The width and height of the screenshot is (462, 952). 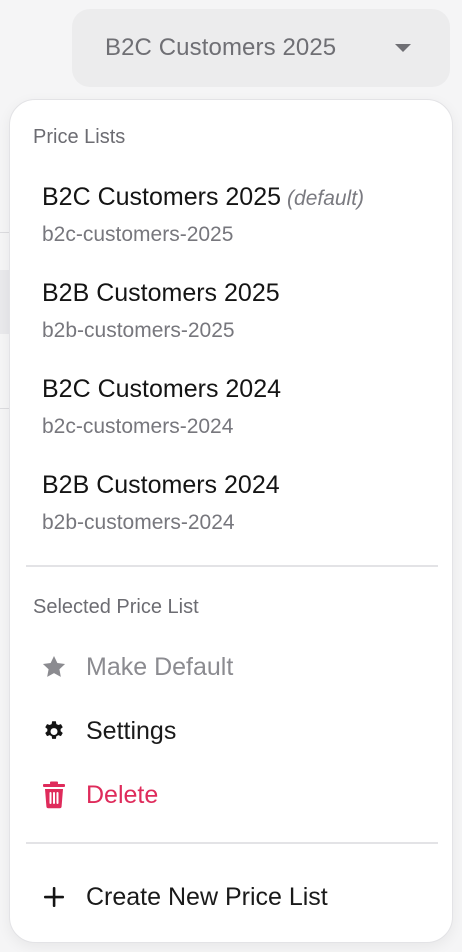 I want to click on make-default-button: Make Default, so click(x=231, y=667).